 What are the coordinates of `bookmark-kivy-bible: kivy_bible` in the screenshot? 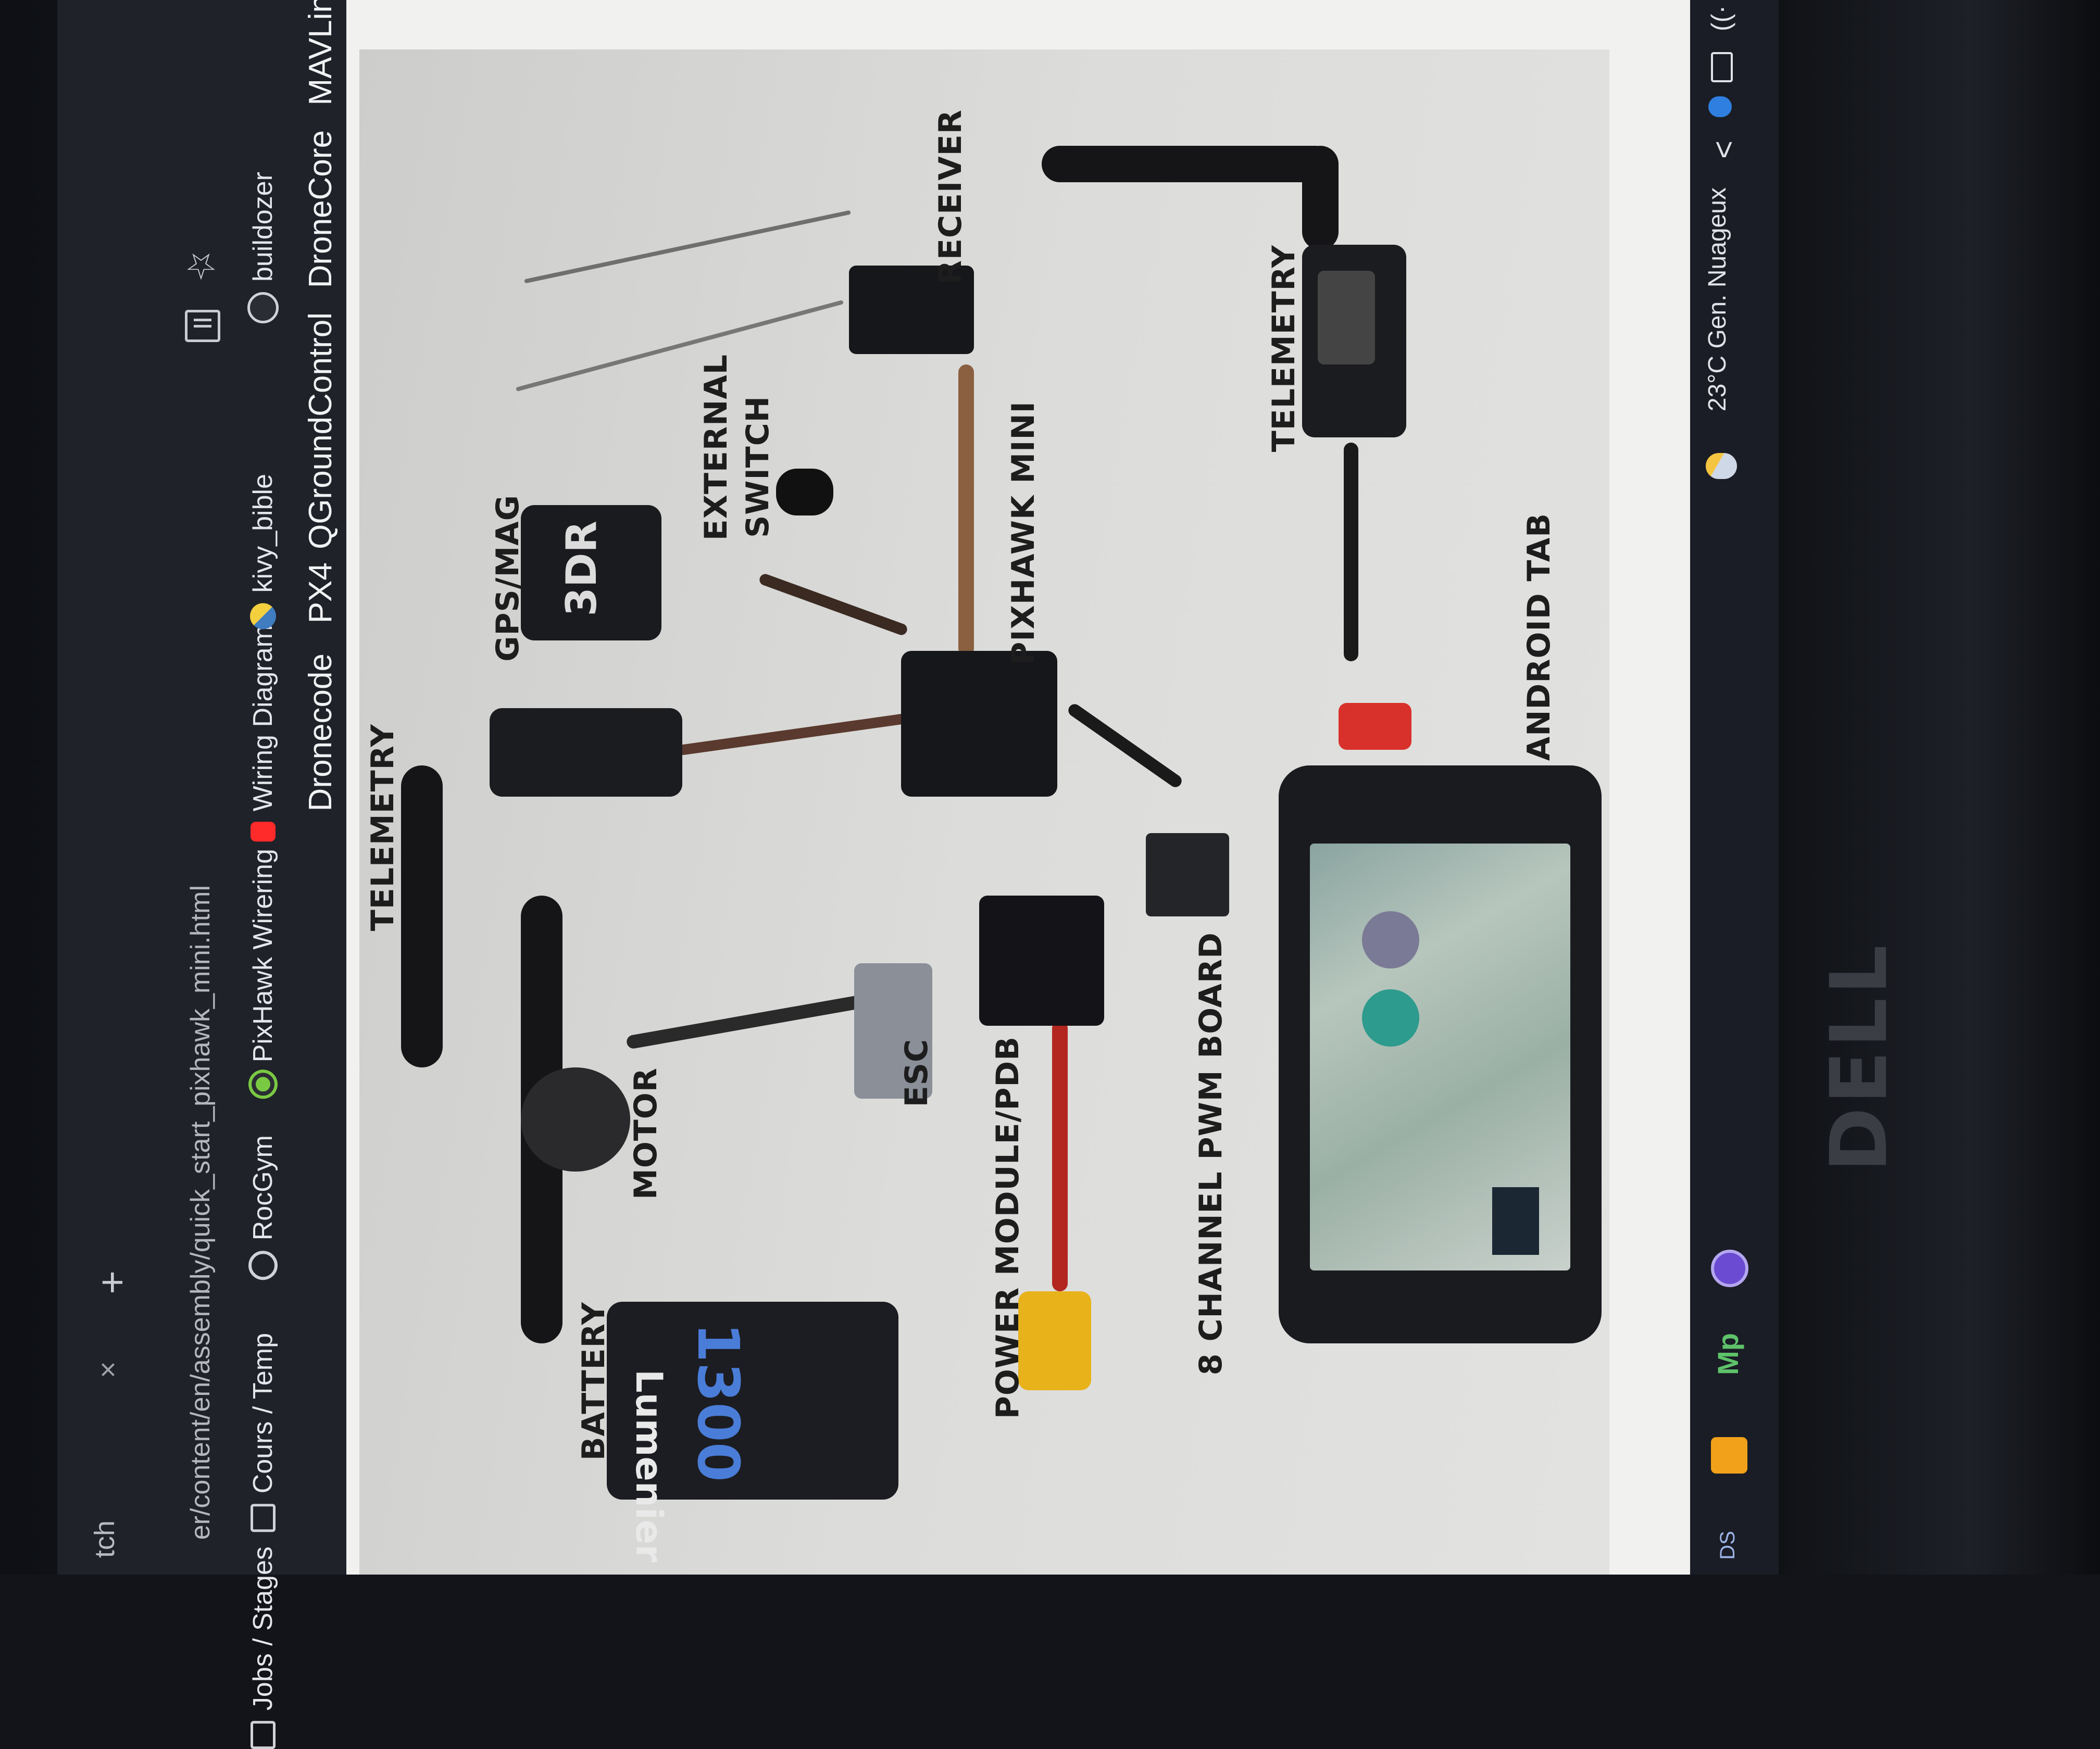 It's located at (263, 552).